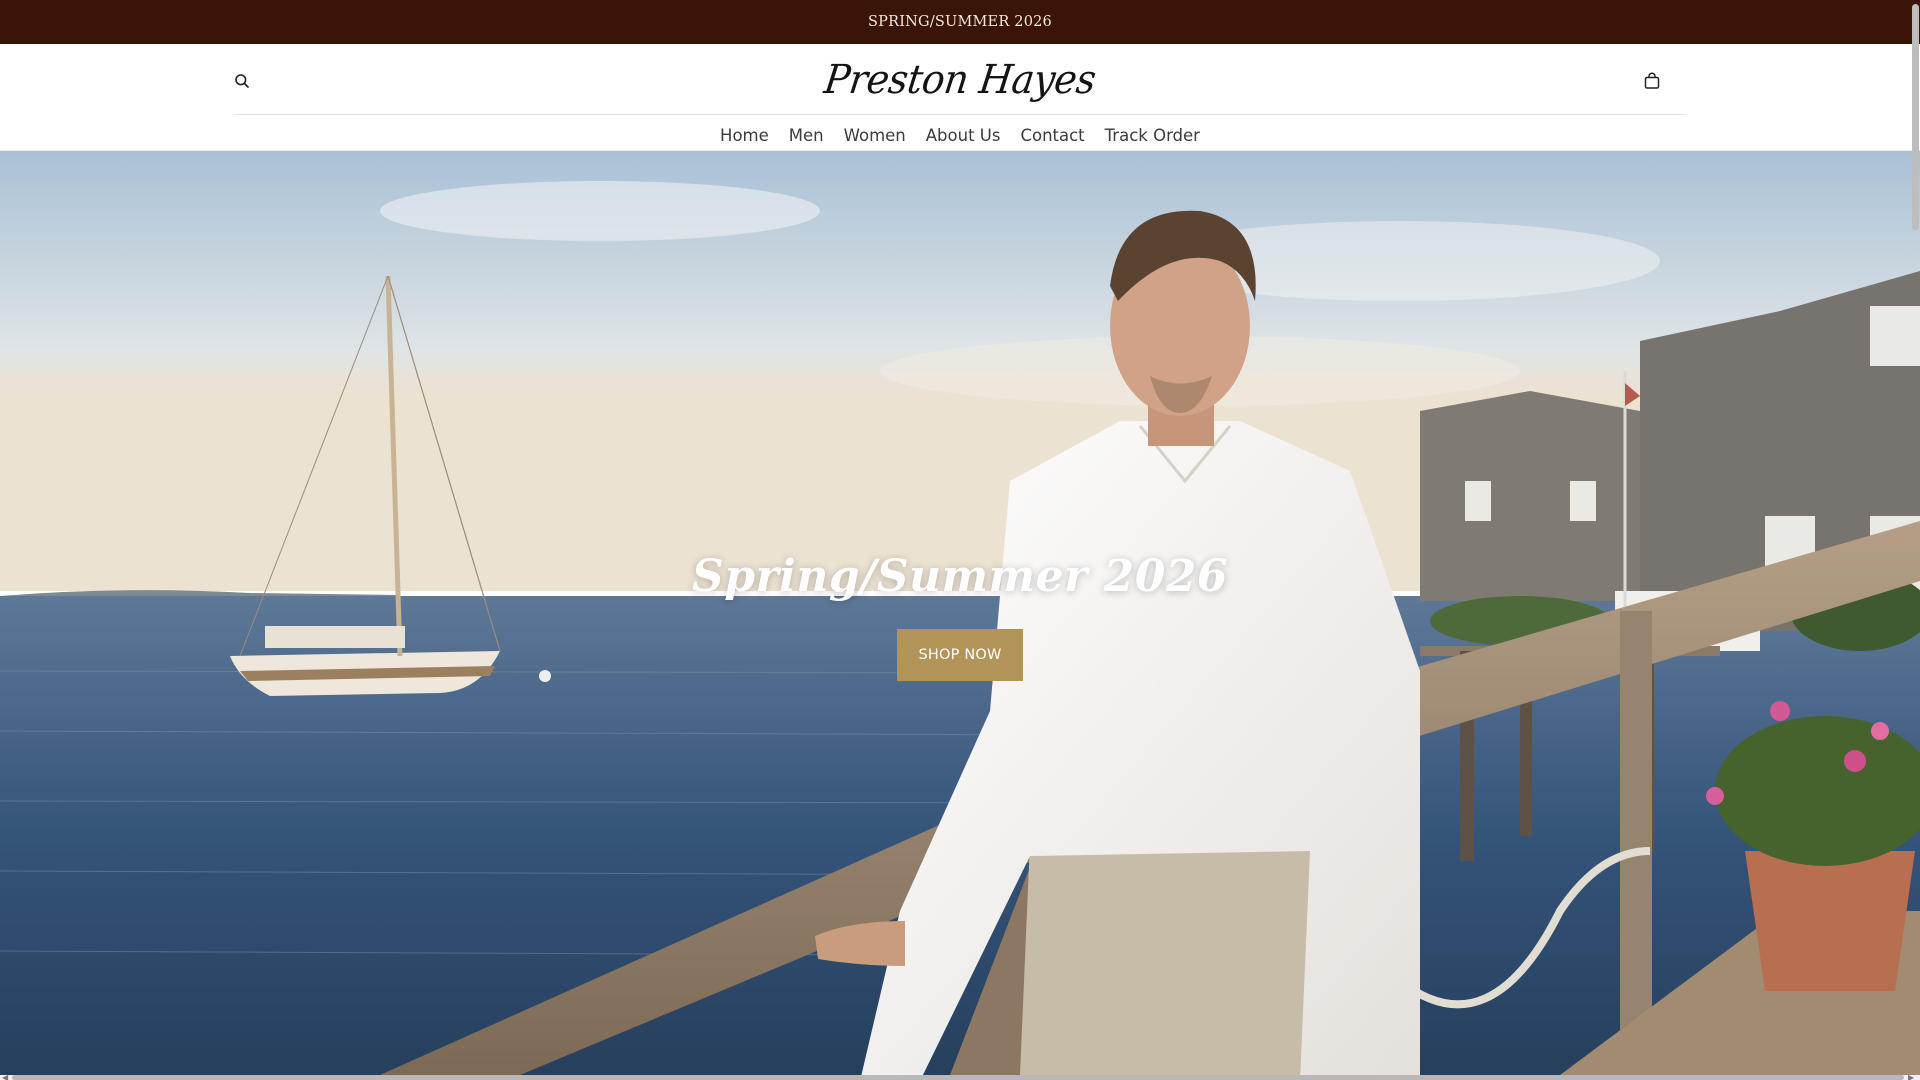 The width and height of the screenshot is (1920, 1080). Describe the element at coordinates (1915, 117) in the screenshot. I see `vertical-scrollbar-thumb` at that location.